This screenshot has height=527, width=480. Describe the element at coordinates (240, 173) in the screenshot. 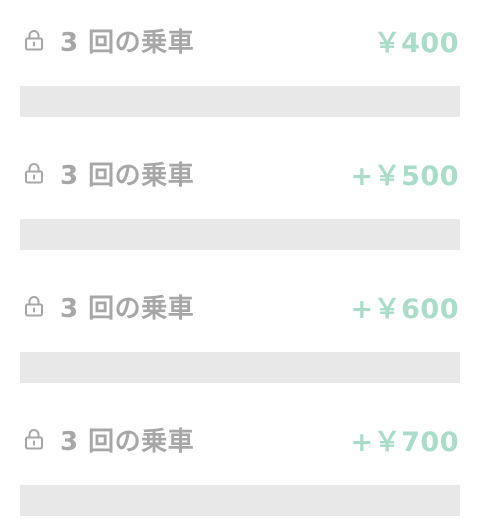

I see `reward-tier-row: 3 回の乗車 +￥500` at that location.